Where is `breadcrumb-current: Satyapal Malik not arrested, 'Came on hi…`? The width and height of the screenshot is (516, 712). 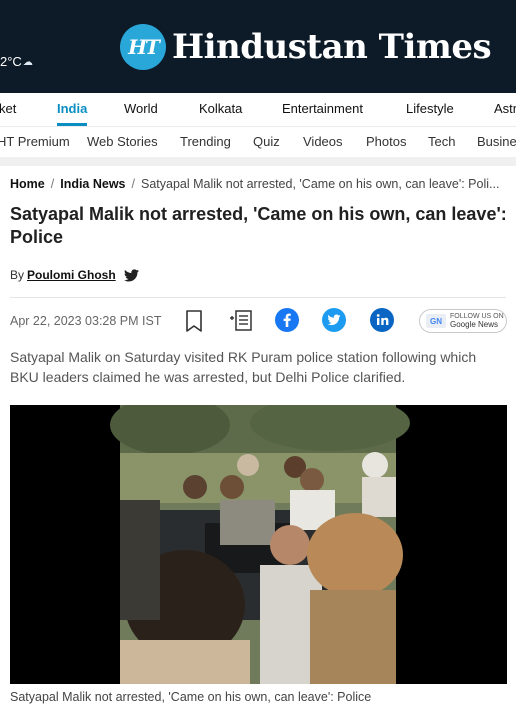
breadcrumb-current: Satyapal Malik not arrested, 'Came on hi… is located at coordinates (320, 184).